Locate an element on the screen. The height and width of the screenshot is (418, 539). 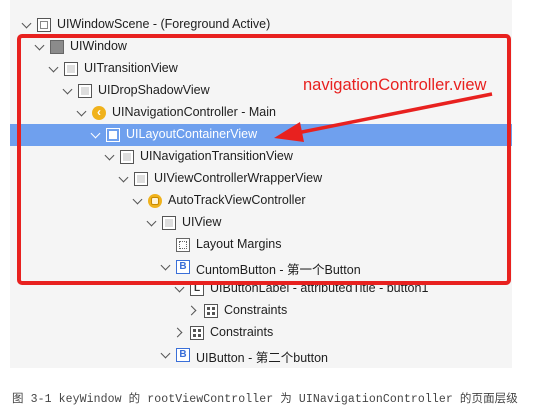
tree-row-label: UIButton - 第二个button is located at coordinates (262, 358).